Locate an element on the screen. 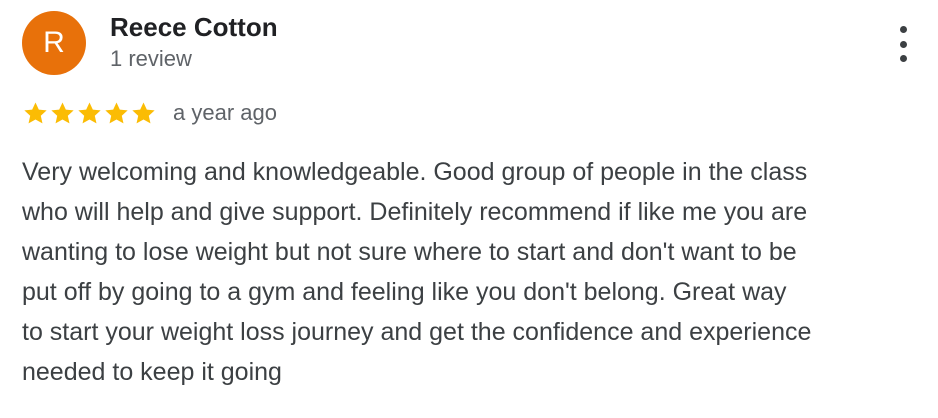  avatar: R is located at coordinates (54, 43).